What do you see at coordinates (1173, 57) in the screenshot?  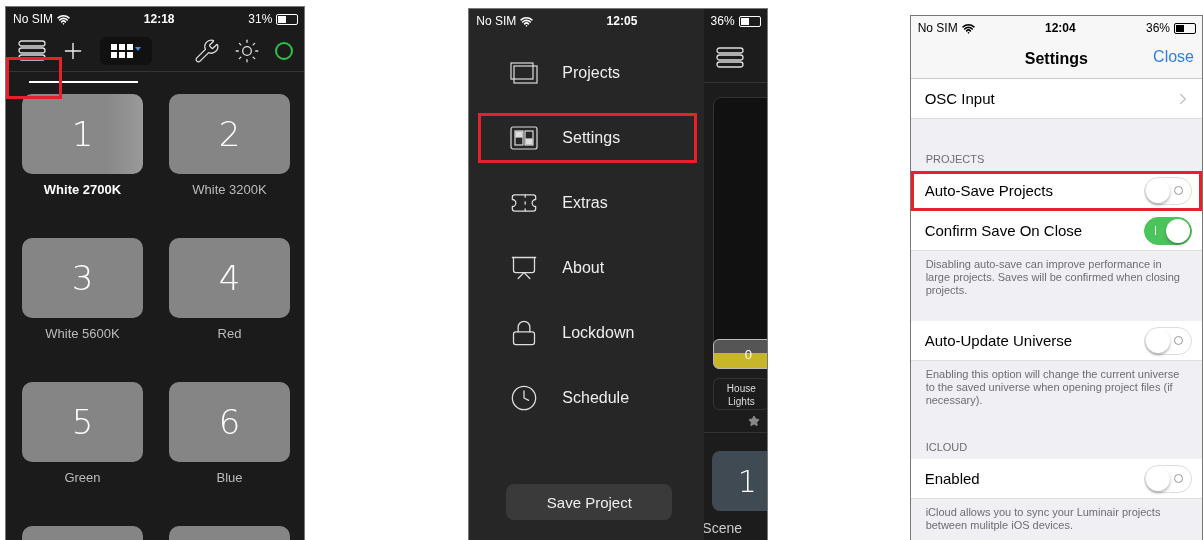 I see `close-button: Close` at bounding box center [1173, 57].